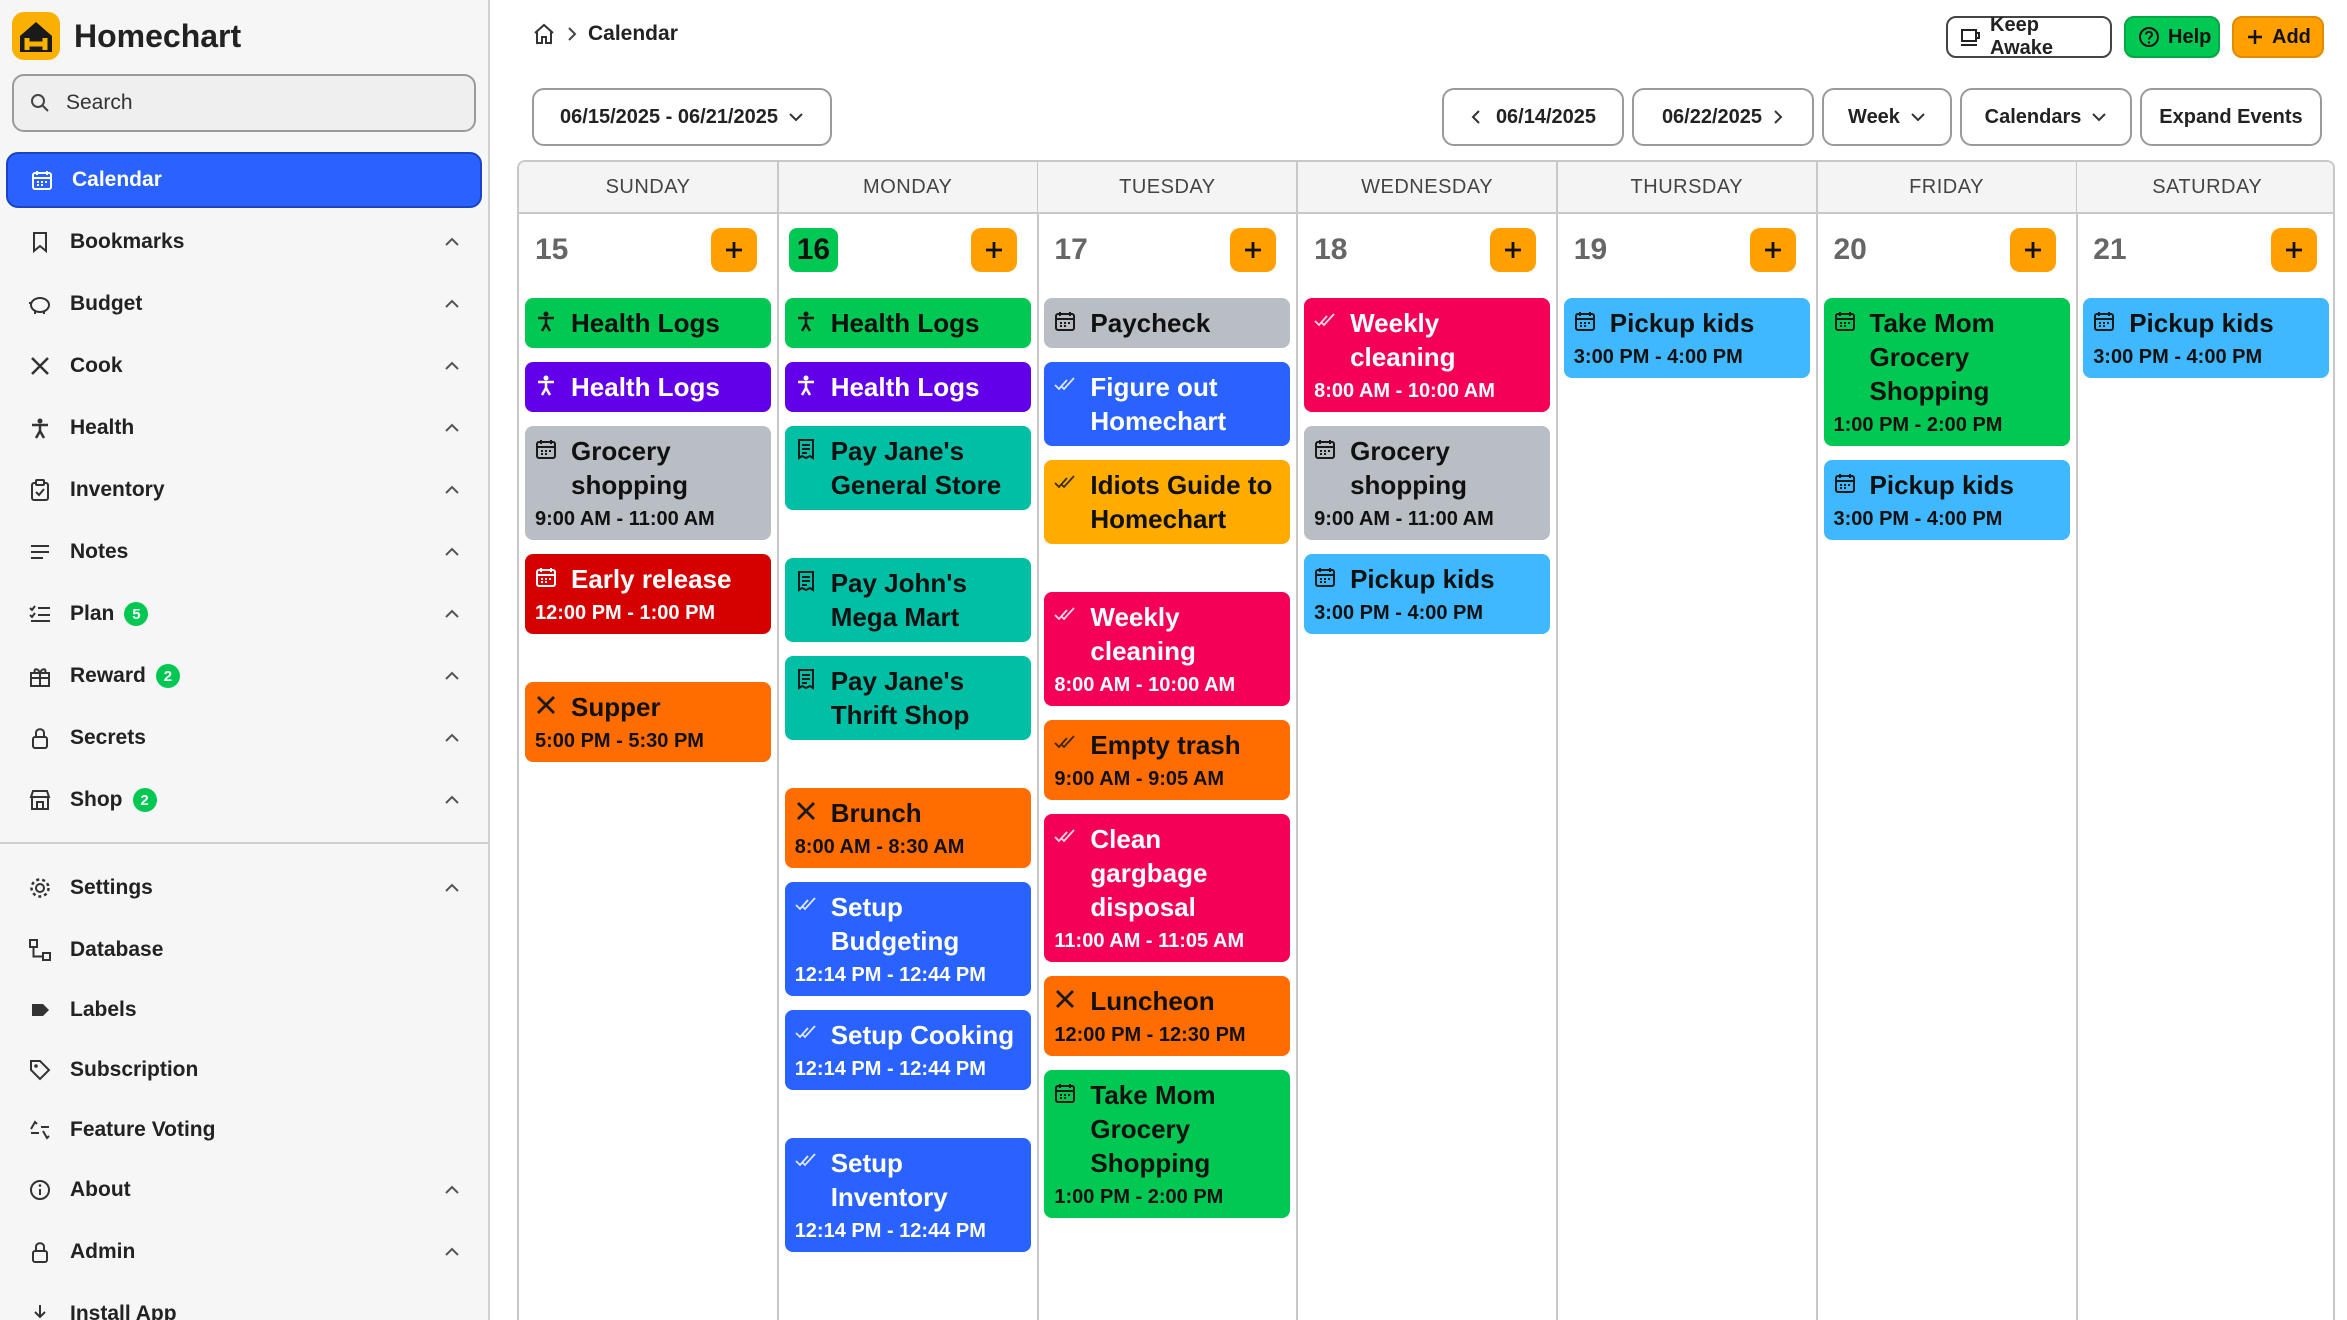  Describe the element at coordinates (244, 180) in the screenshot. I see `sidebar-item-calendar: Calendar` at that location.